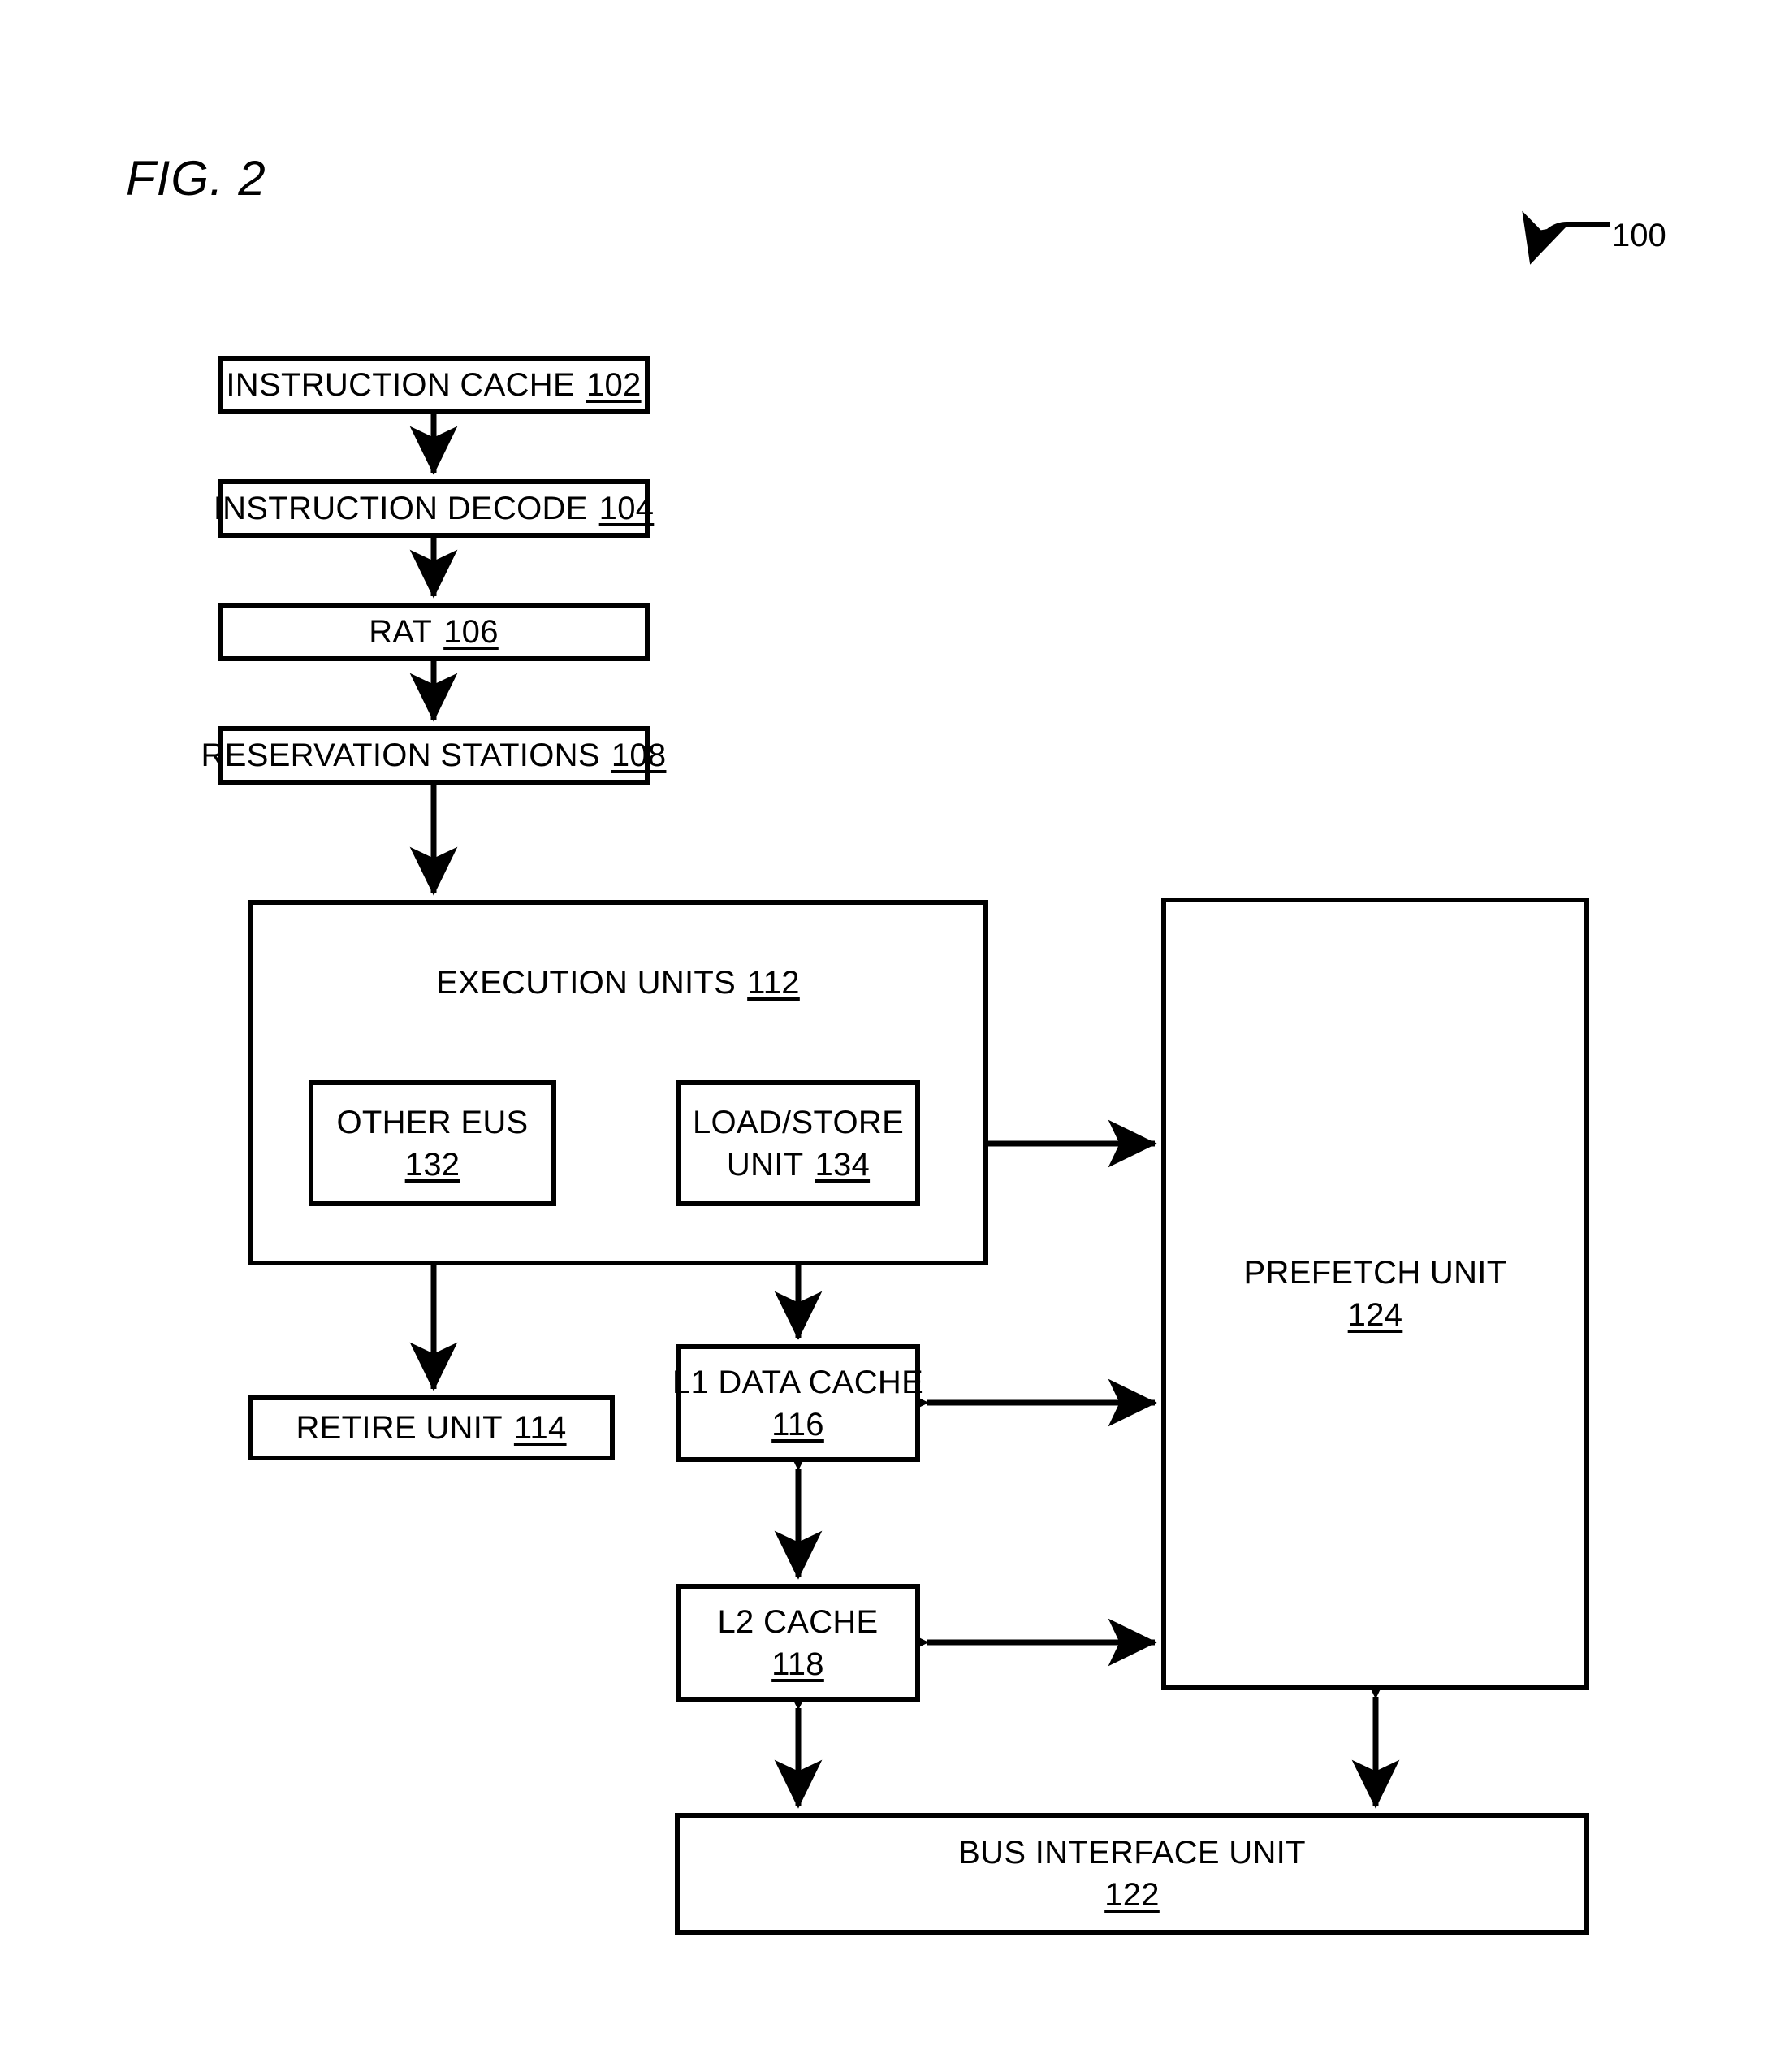 This screenshot has width=1776, height=2072. What do you see at coordinates (614, 385) in the screenshot?
I see `instruction-cache-number: 102` at bounding box center [614, 385].